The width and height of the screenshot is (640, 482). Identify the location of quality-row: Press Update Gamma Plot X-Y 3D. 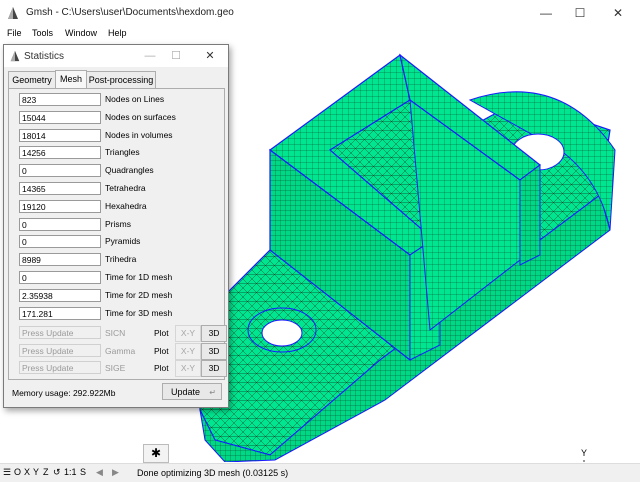
(124, 351).